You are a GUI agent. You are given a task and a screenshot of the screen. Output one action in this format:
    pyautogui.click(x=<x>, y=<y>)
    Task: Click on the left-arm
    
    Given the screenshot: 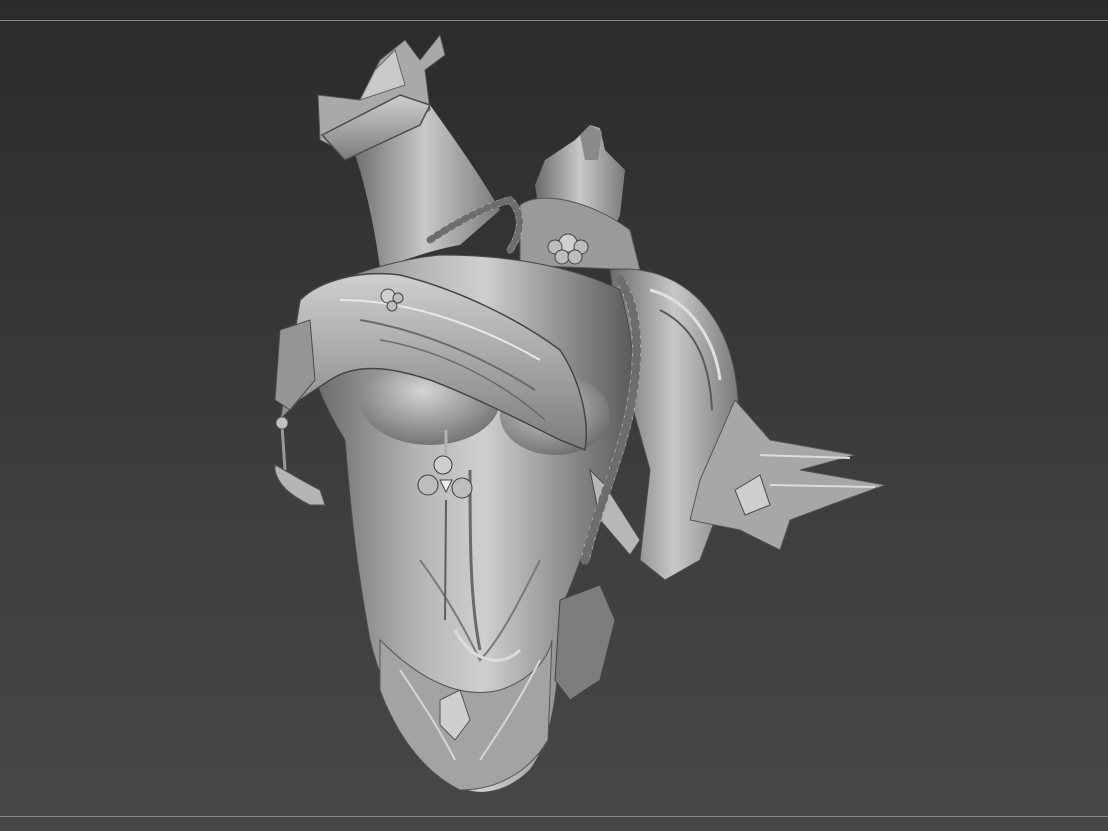 What is the action you would take?
    pyautogui.click(x=408, y=150)
    